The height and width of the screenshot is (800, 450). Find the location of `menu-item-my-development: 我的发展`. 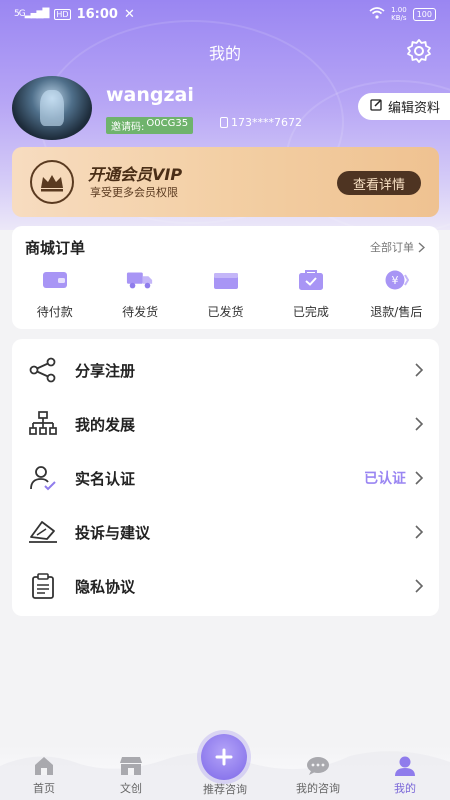

menu-item-my-development: 我的发展 is located at coordinates (225, 424).